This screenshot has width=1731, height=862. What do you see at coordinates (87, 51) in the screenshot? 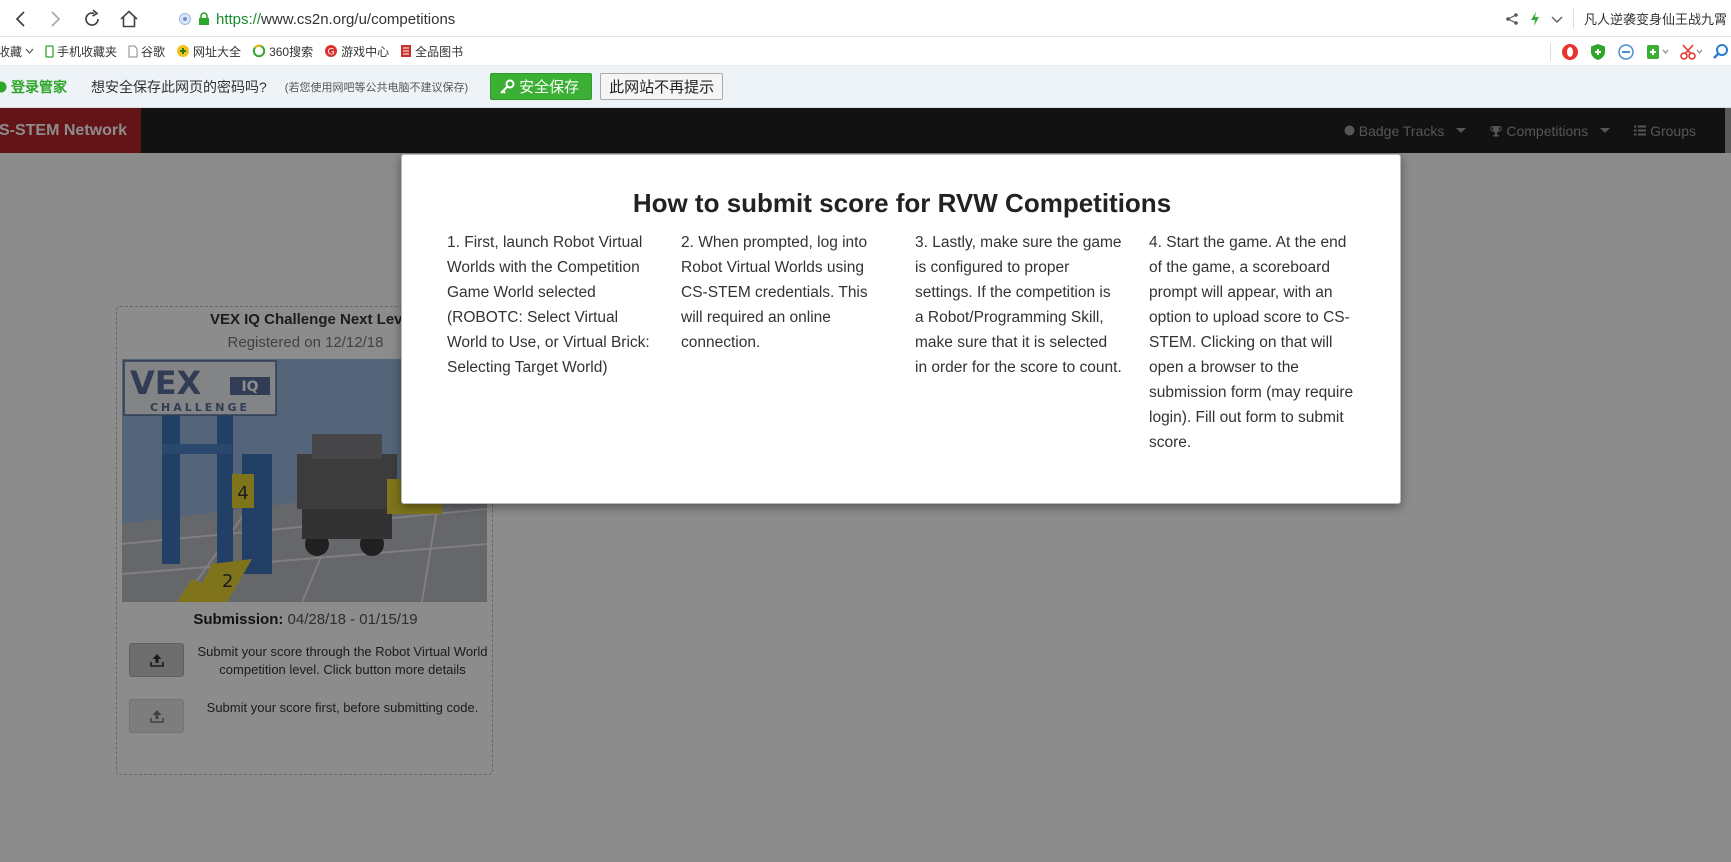
I see `bookmark-label: 手机收藏夹` at bounding box center [87, 51].